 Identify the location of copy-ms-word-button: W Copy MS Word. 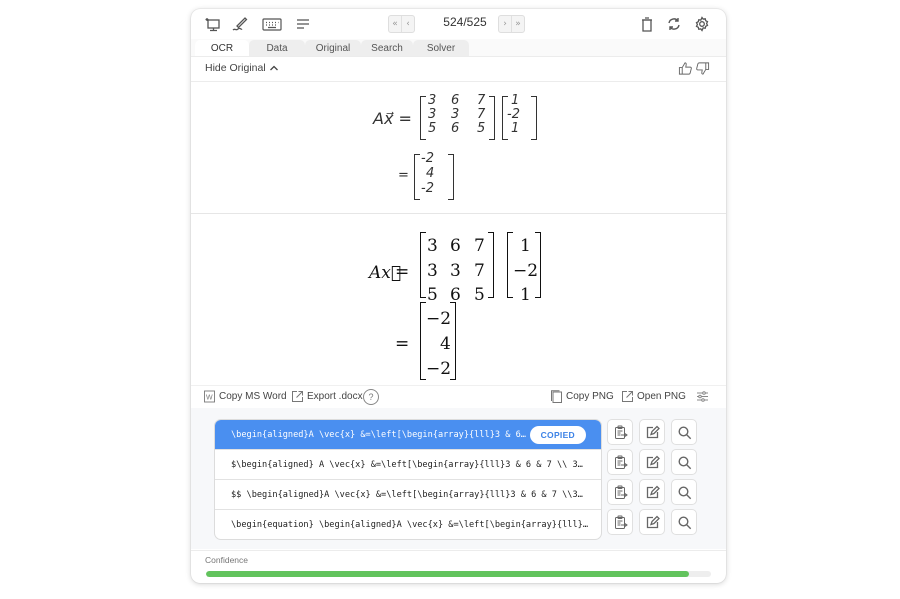
(245, 396).